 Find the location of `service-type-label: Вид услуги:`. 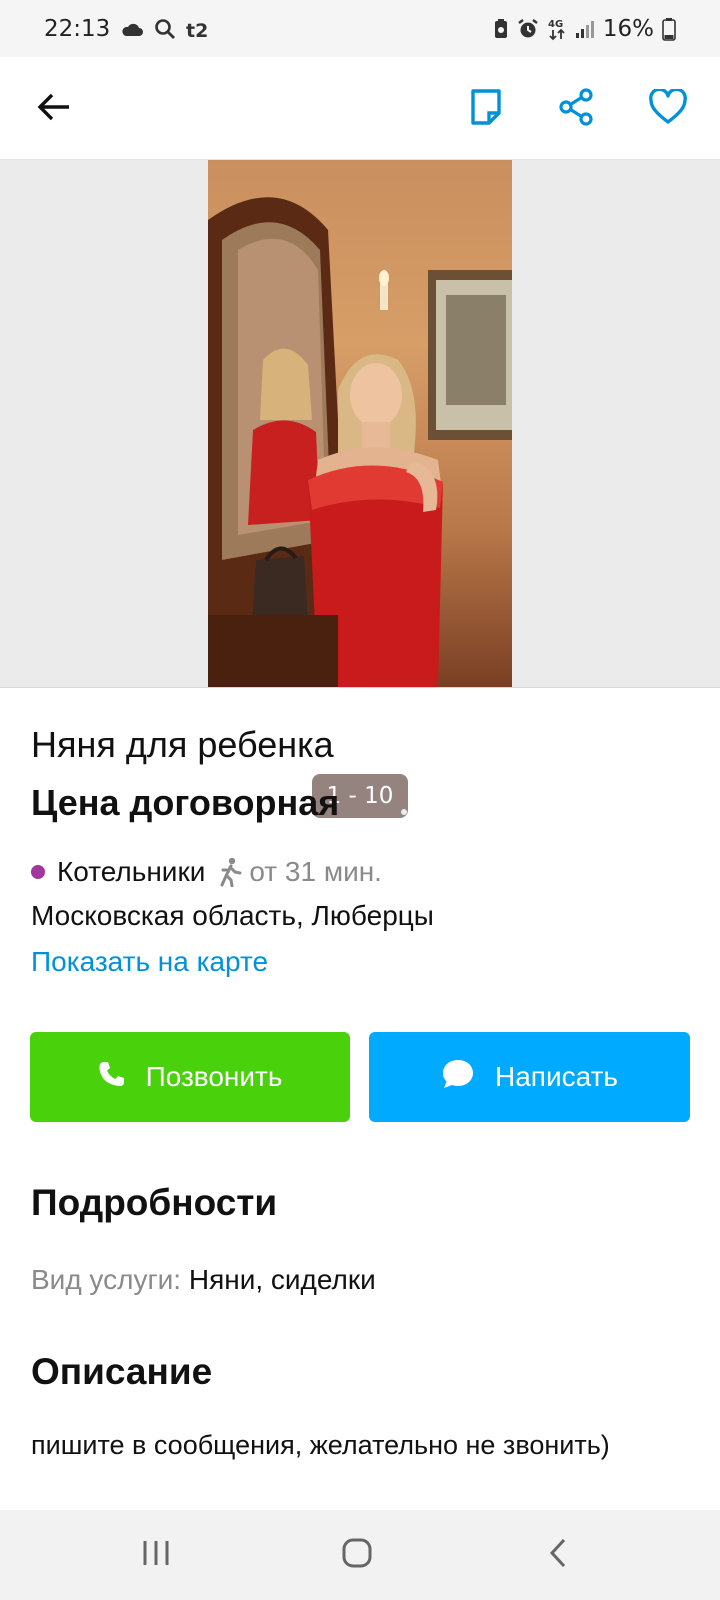

service-type-label: Вид услуги: is located at coordinates (106, 1279).